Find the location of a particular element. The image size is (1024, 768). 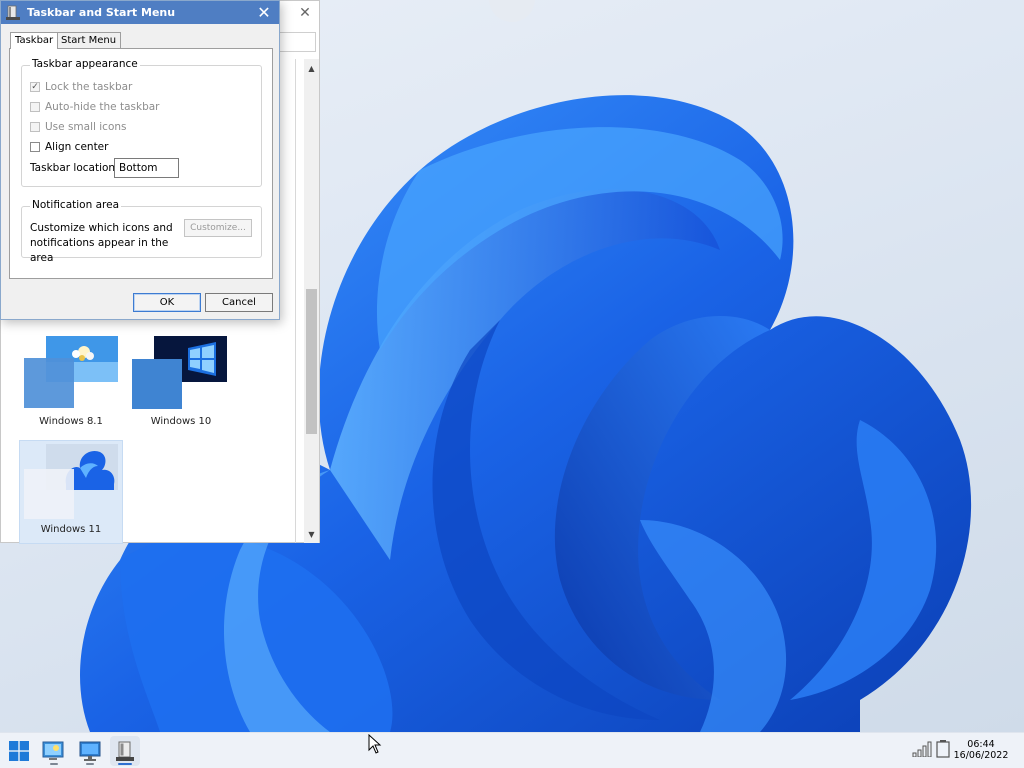

checkbox-label: Use small icons is located at coordinates (86, 127).